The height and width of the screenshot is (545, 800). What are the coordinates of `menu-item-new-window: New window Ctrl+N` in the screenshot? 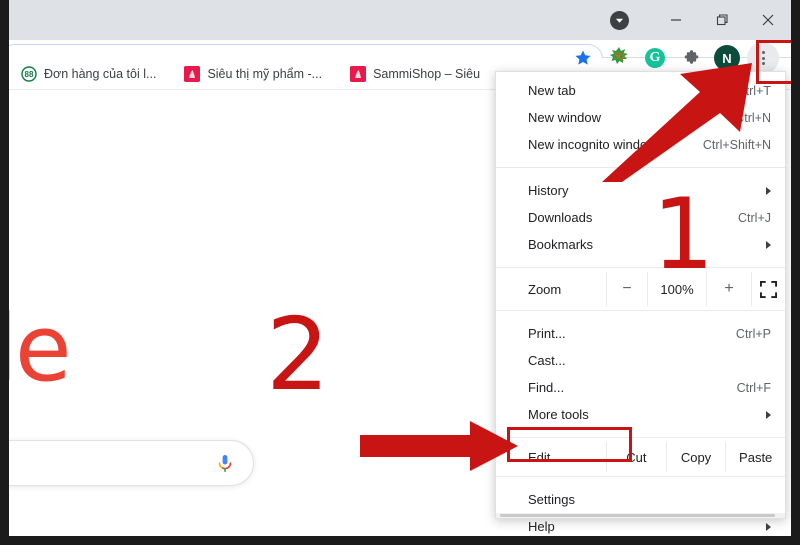 It's located at (640, 117).